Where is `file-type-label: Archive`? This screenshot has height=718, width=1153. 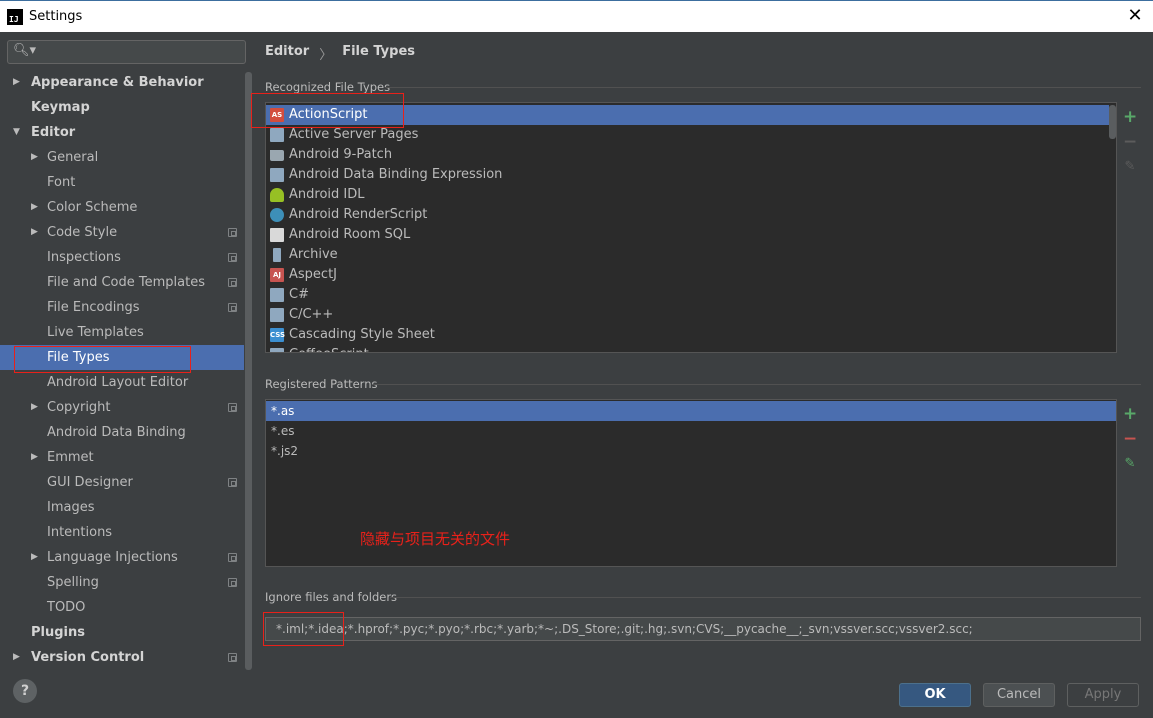
file-type-label: Archive is located at coordinates (313, 254).